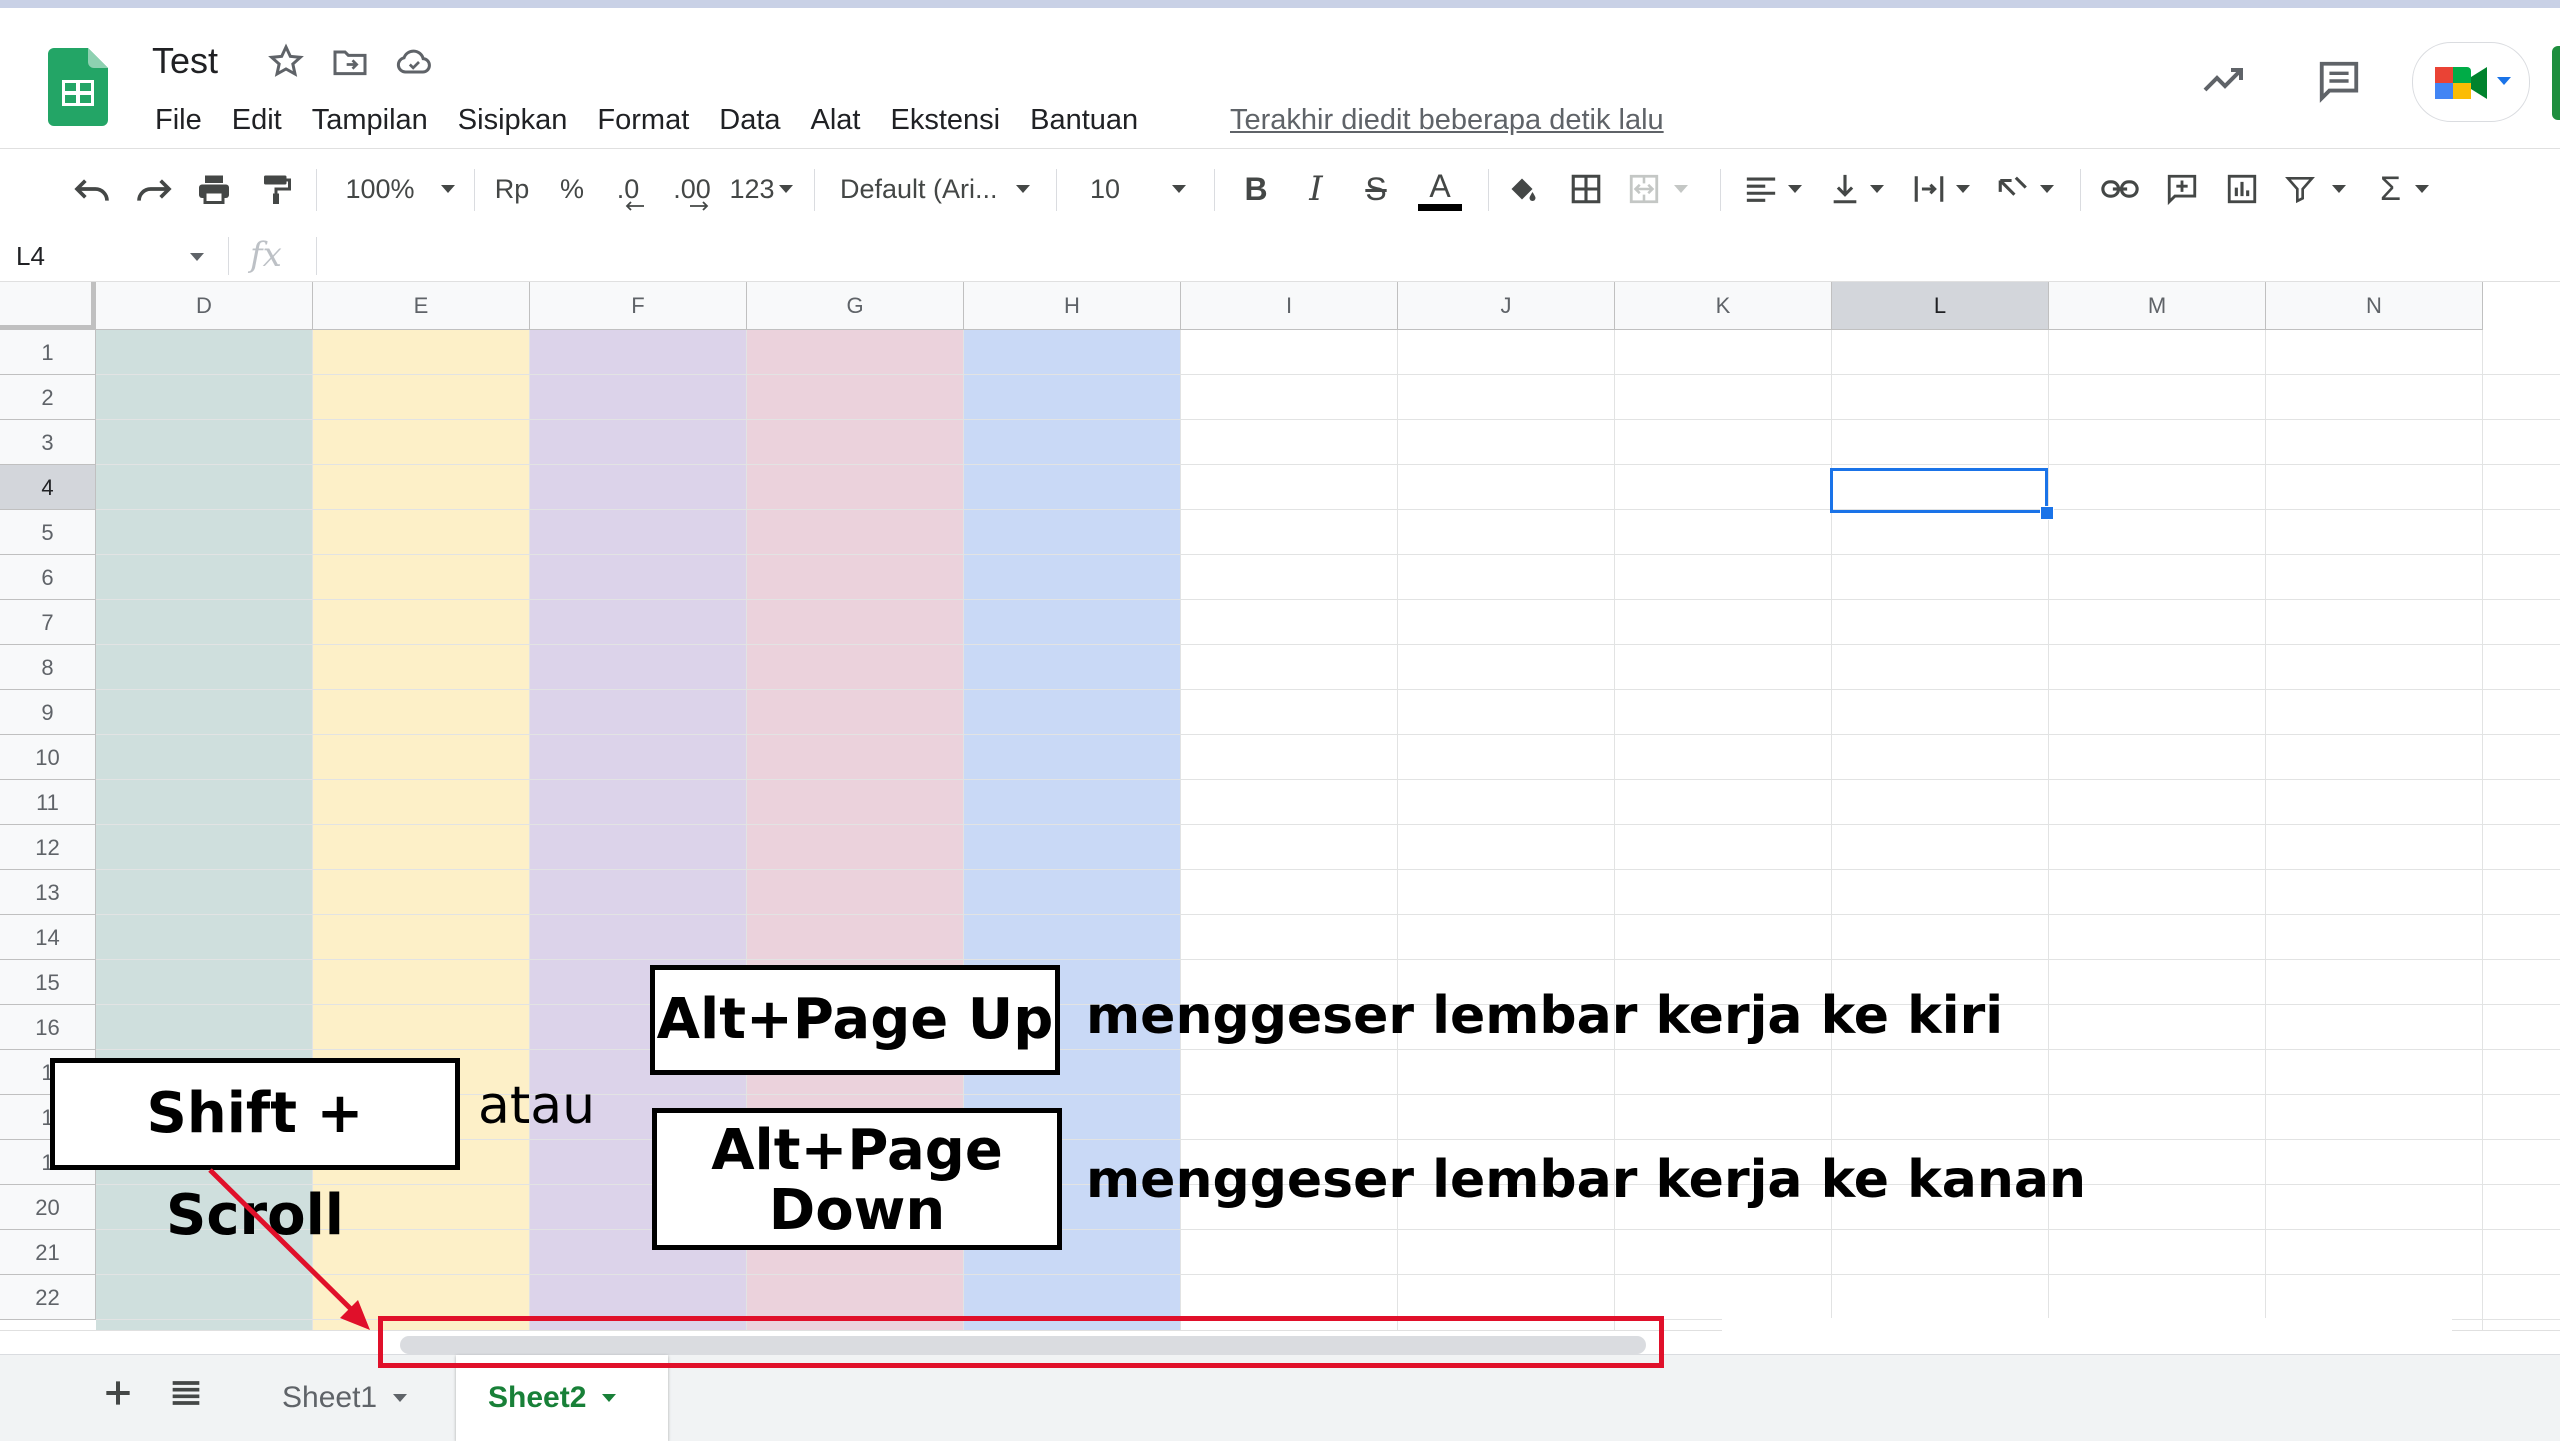 This screenshot has height=1441, width=2560. What do you see at coordinates (2471, 82) in the screenshot?
I see `meet-button` at bounding box center [2471, 82].